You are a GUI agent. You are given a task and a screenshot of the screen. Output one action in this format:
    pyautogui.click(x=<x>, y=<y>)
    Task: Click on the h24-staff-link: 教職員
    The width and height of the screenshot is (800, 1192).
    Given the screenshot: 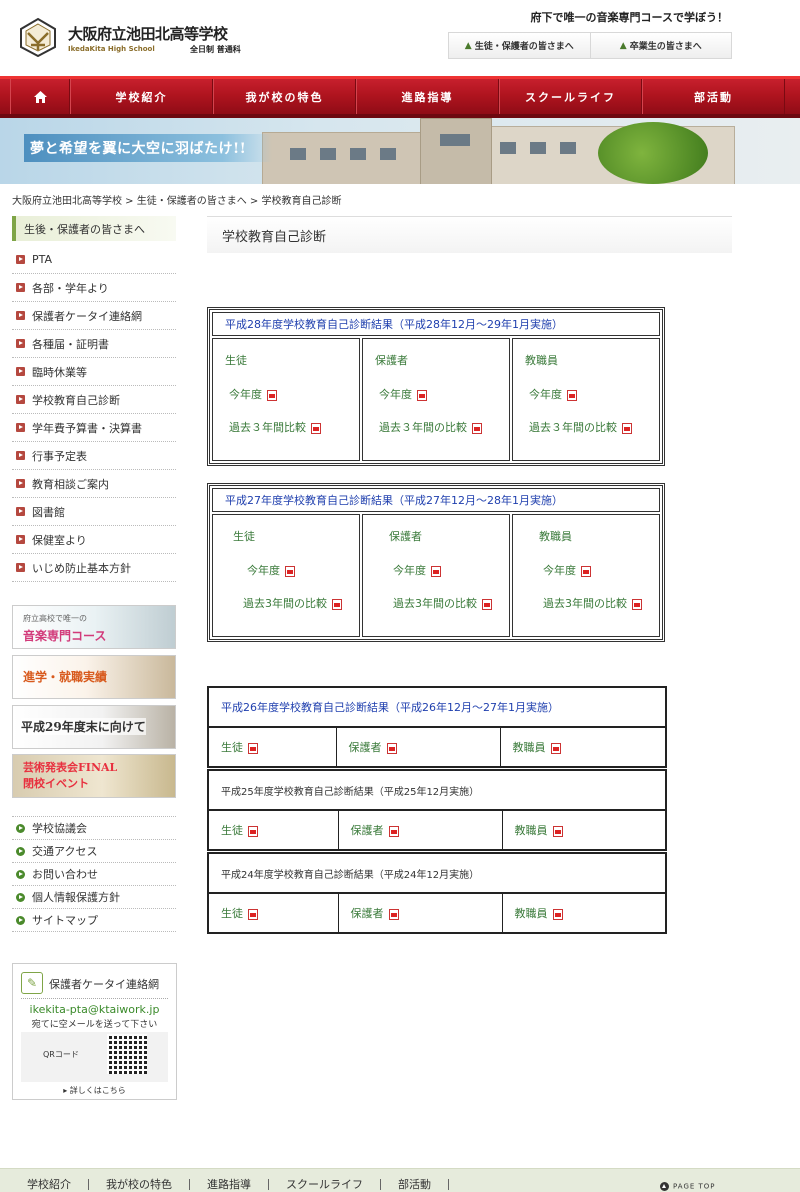 What is the action you would take?
    pyautogui.click(x=584, y=913)
    